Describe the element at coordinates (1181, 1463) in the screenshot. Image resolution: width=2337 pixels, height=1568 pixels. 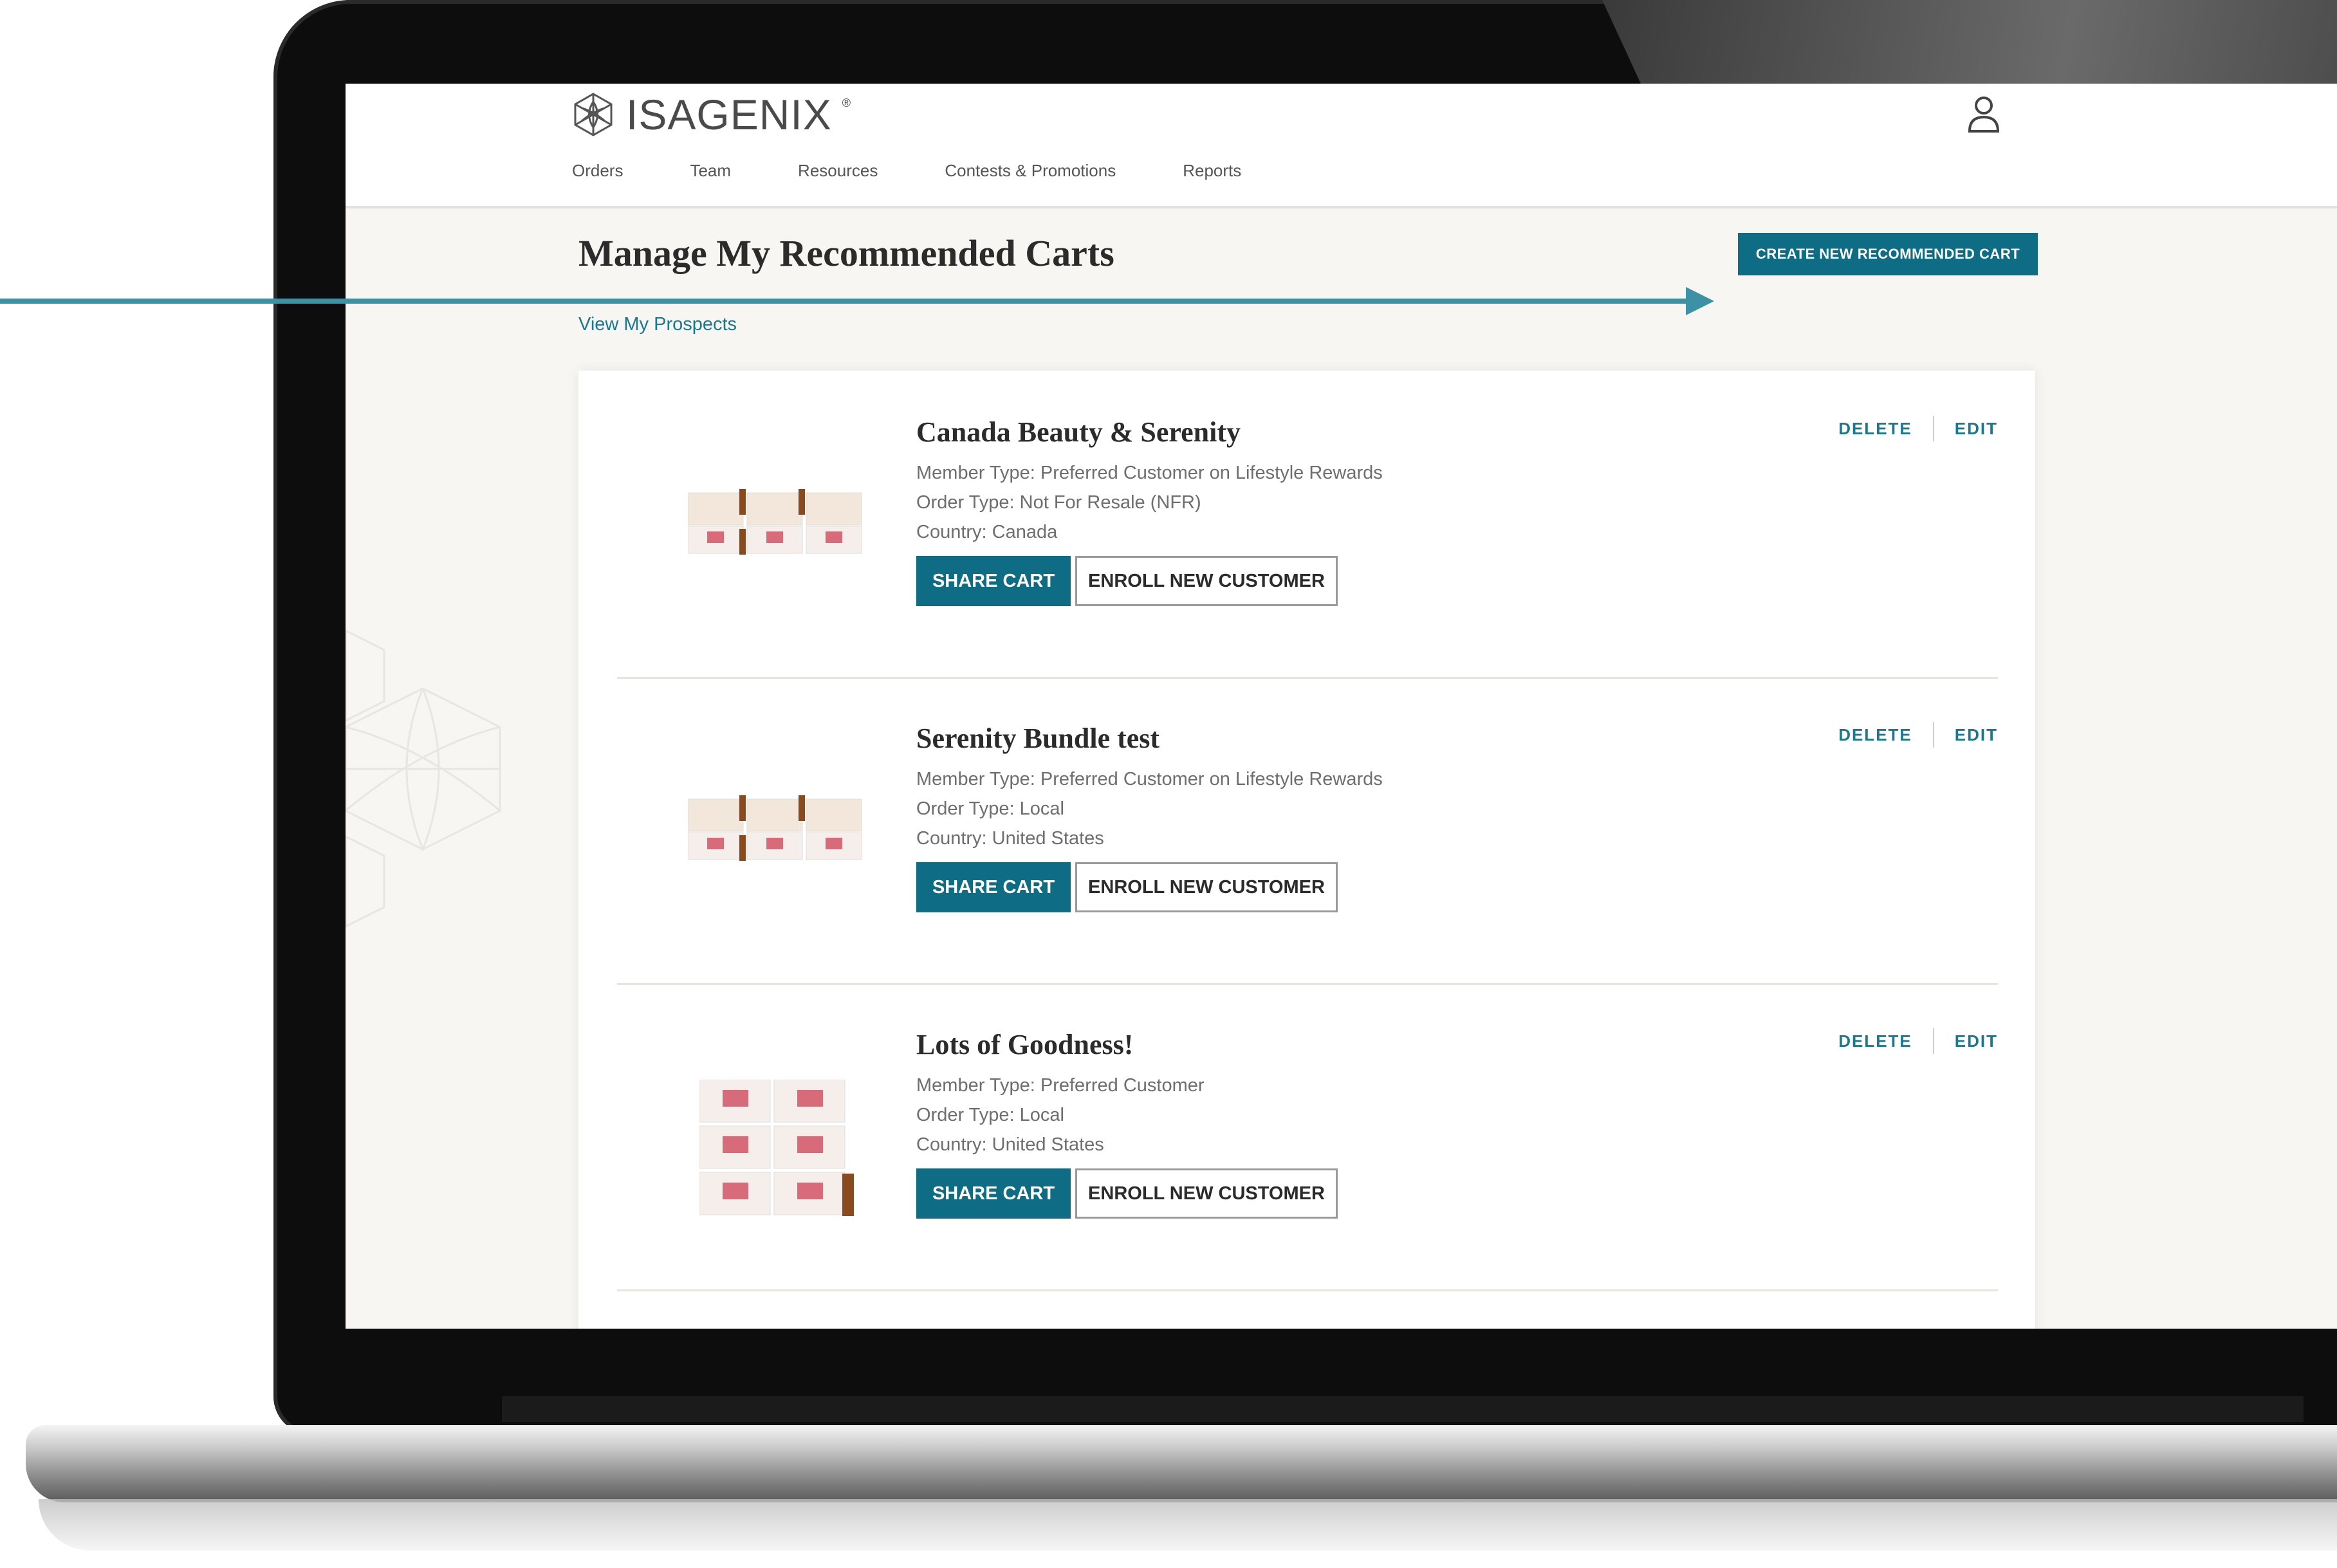
I see `laptop-base` at that location.